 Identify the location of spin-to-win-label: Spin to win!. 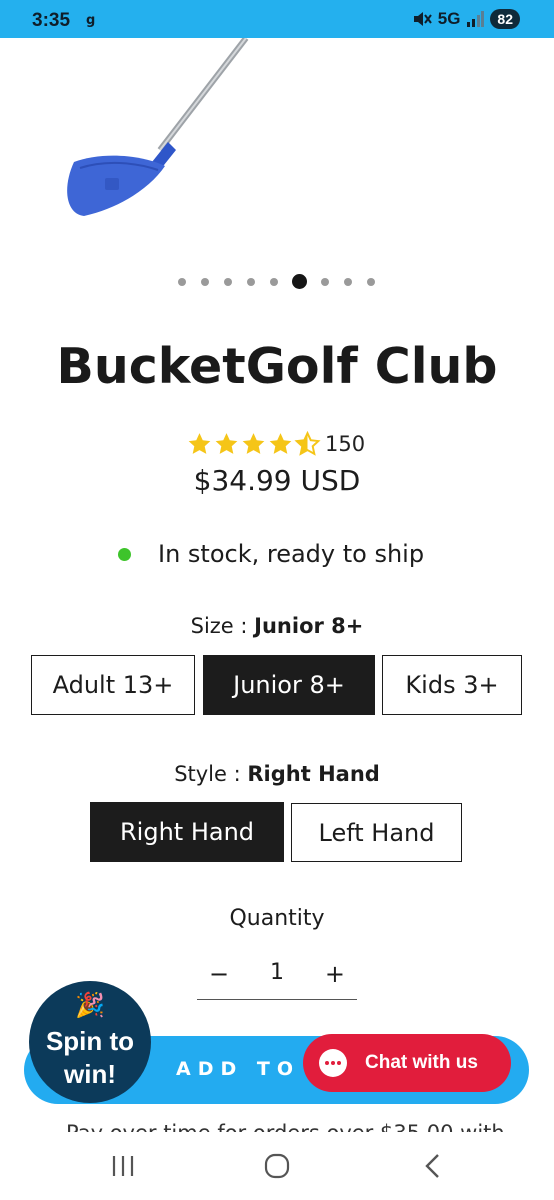
(90, 1058).